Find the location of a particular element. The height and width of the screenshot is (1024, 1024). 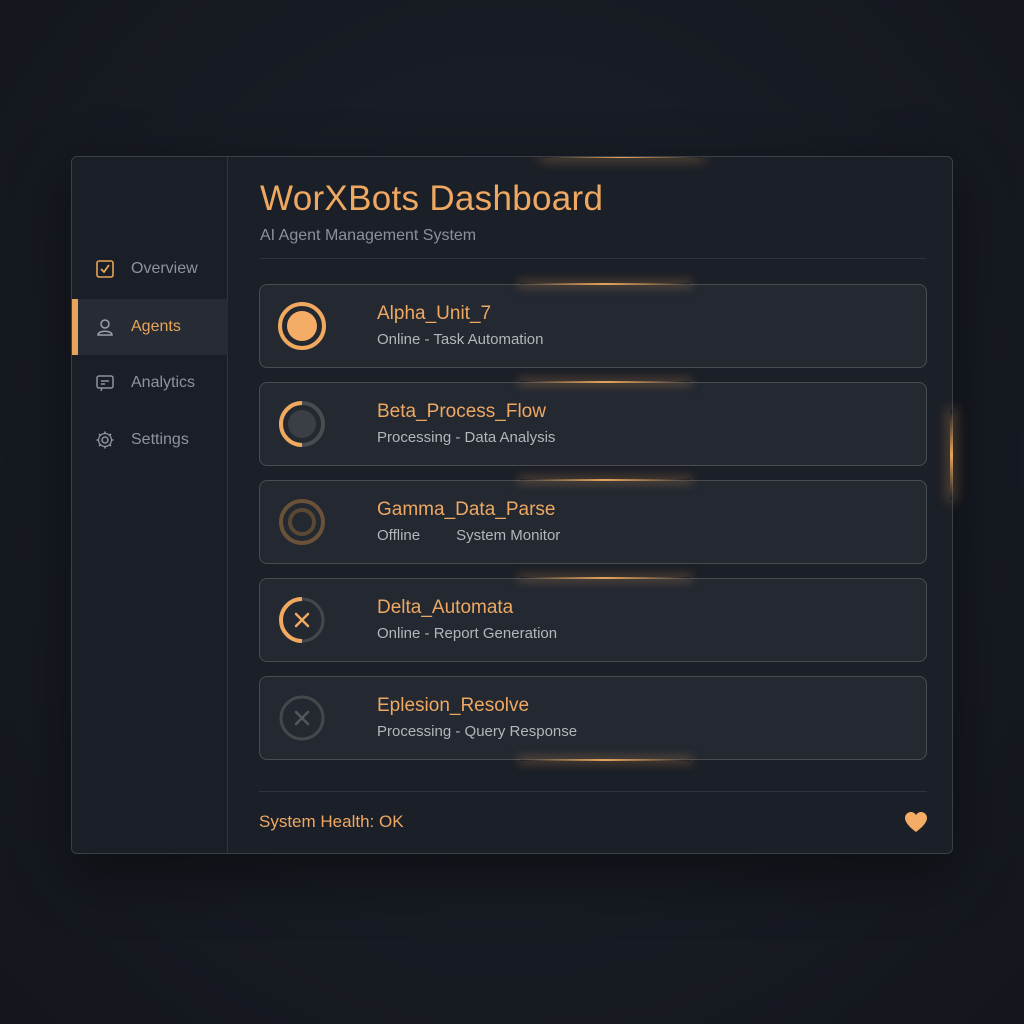

checkbox-icon is located at coordinates (105, 269).